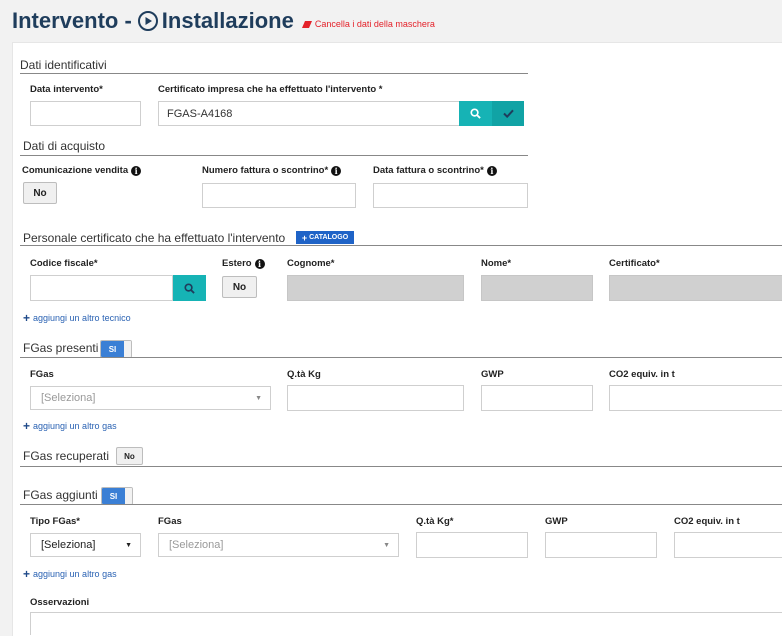 The image size is (782, 636). I want to click on gwp-input, so click(537, 398).